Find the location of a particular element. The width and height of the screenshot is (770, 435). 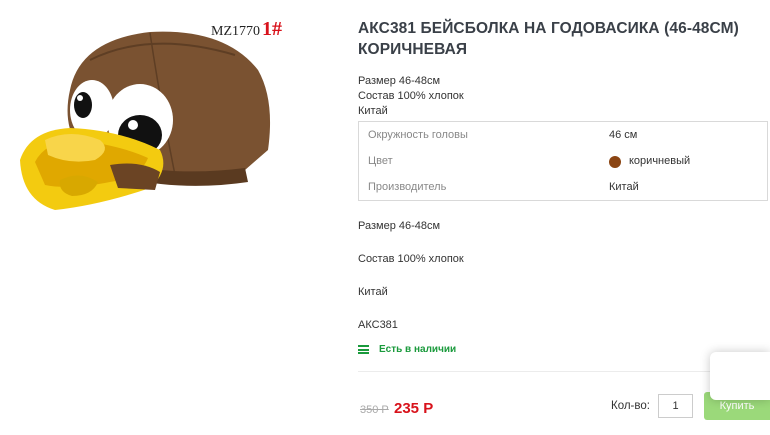

stock-status: Есть в наличии is located at coordinates (407, 349).